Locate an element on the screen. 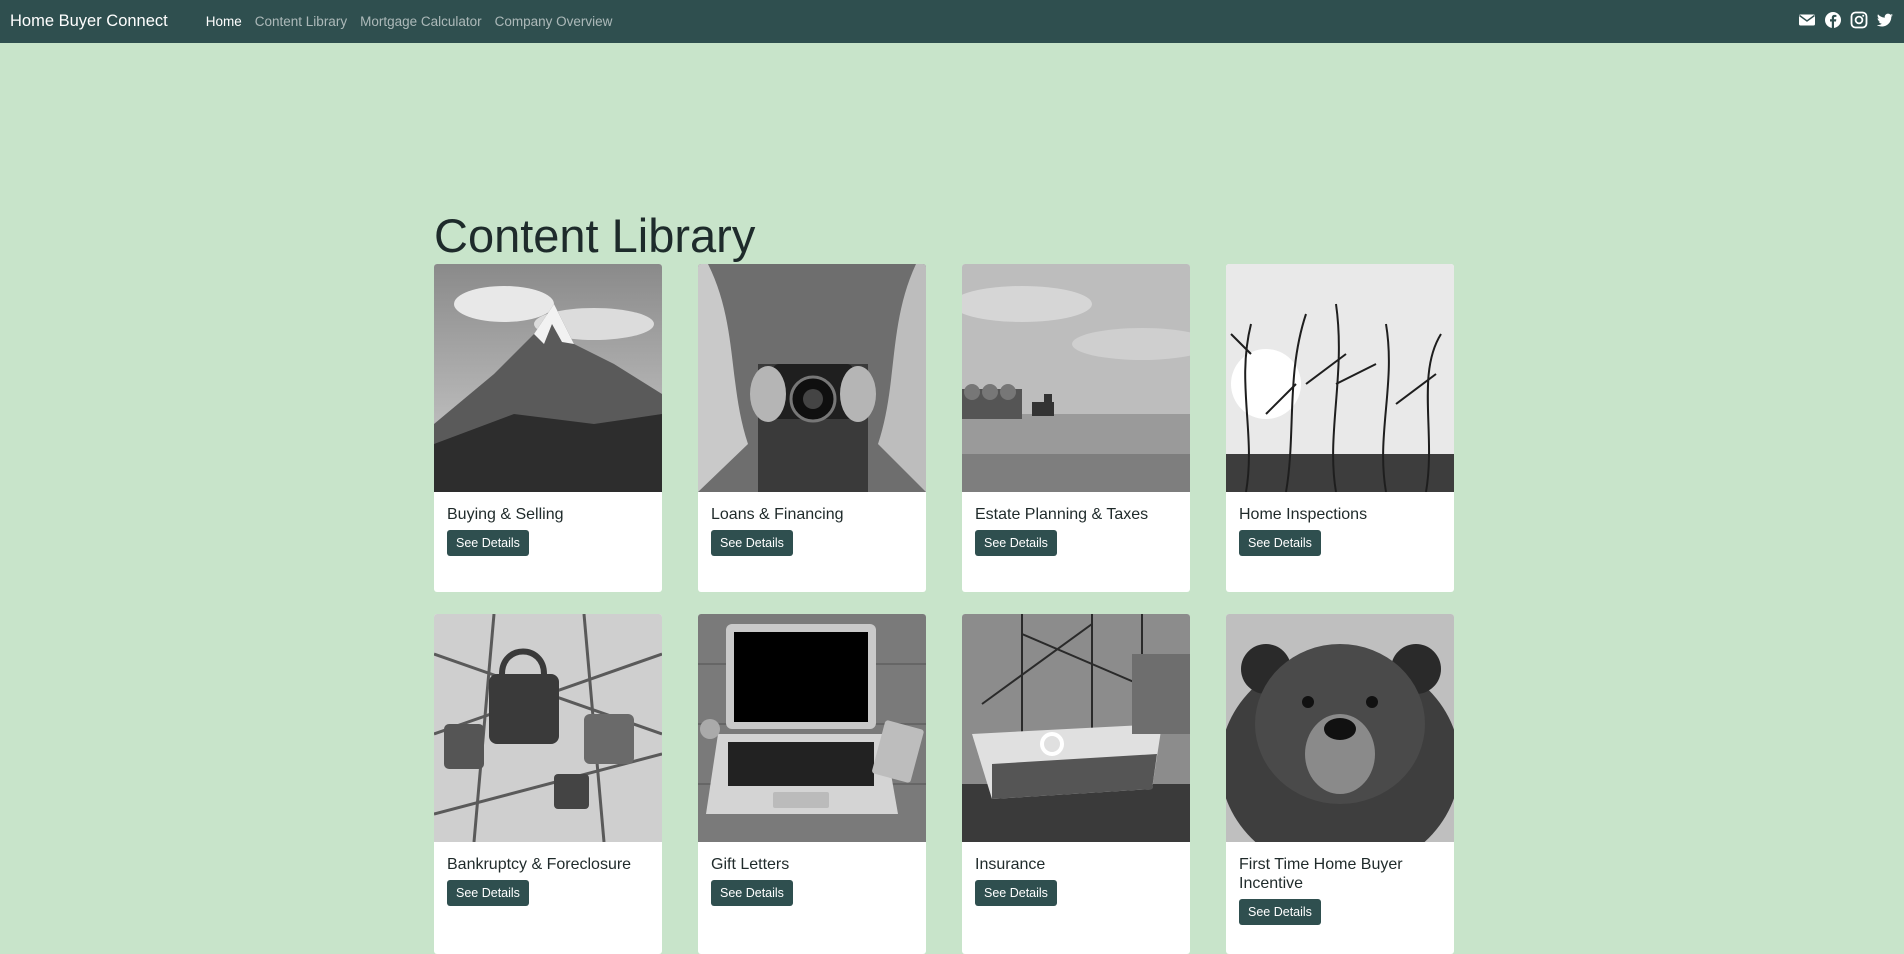  twitter-icon is located at coordinates (1885, 20).